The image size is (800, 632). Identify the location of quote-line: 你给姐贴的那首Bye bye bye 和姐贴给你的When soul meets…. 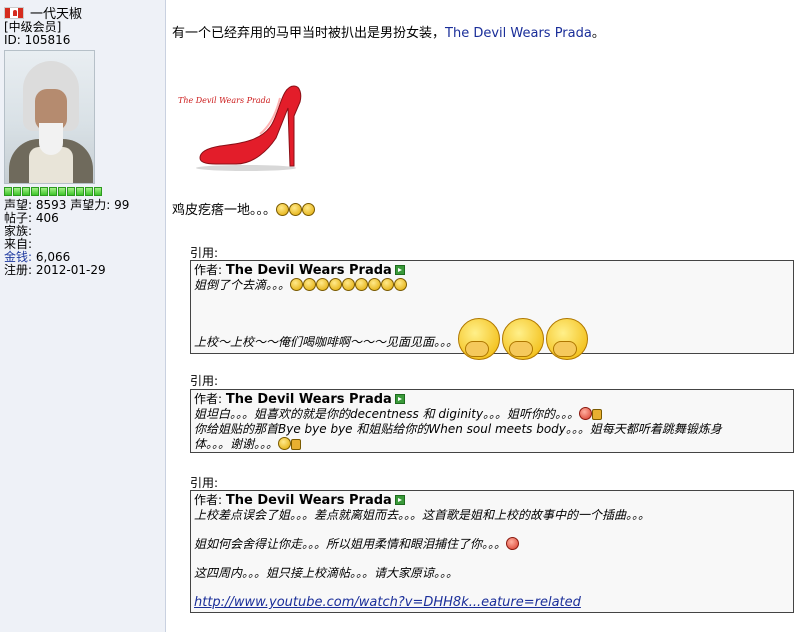
(458, 429).